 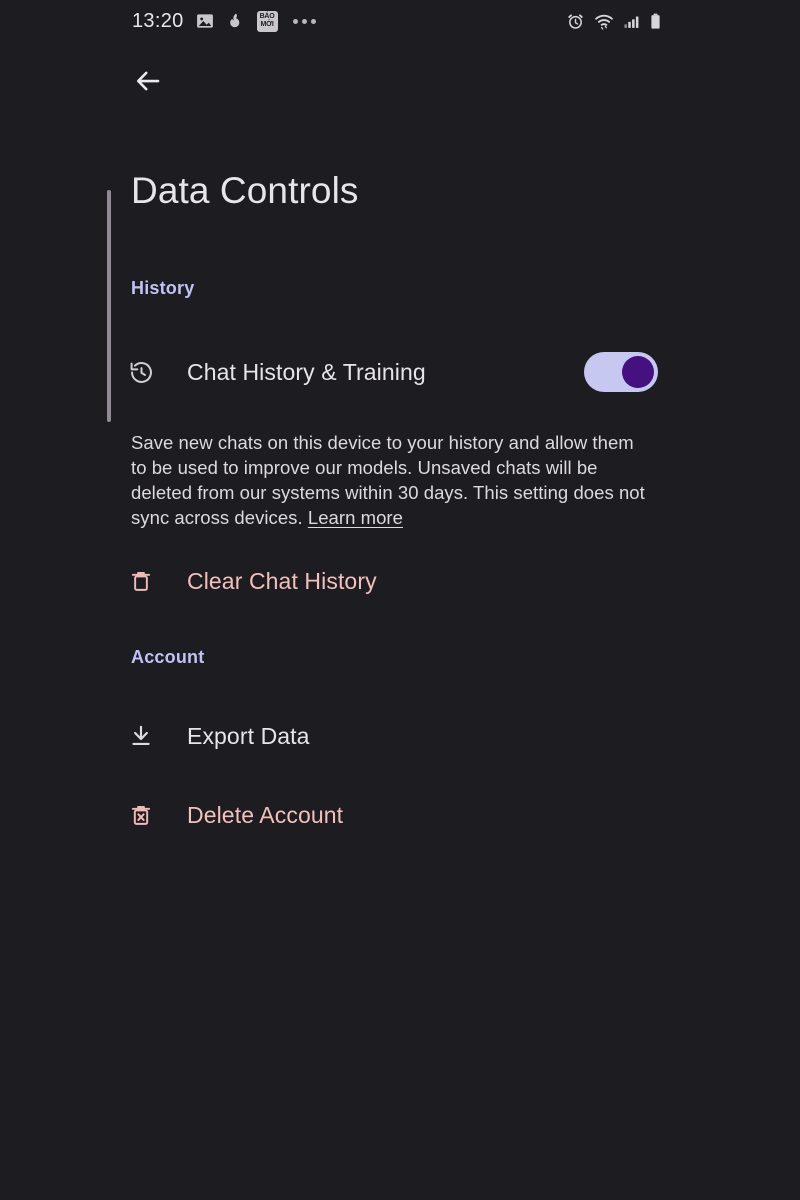 What do you see at coordinates (248, 735) in the screenshot?
I see `row-label: Export Data` at bounding box center [248, 735].